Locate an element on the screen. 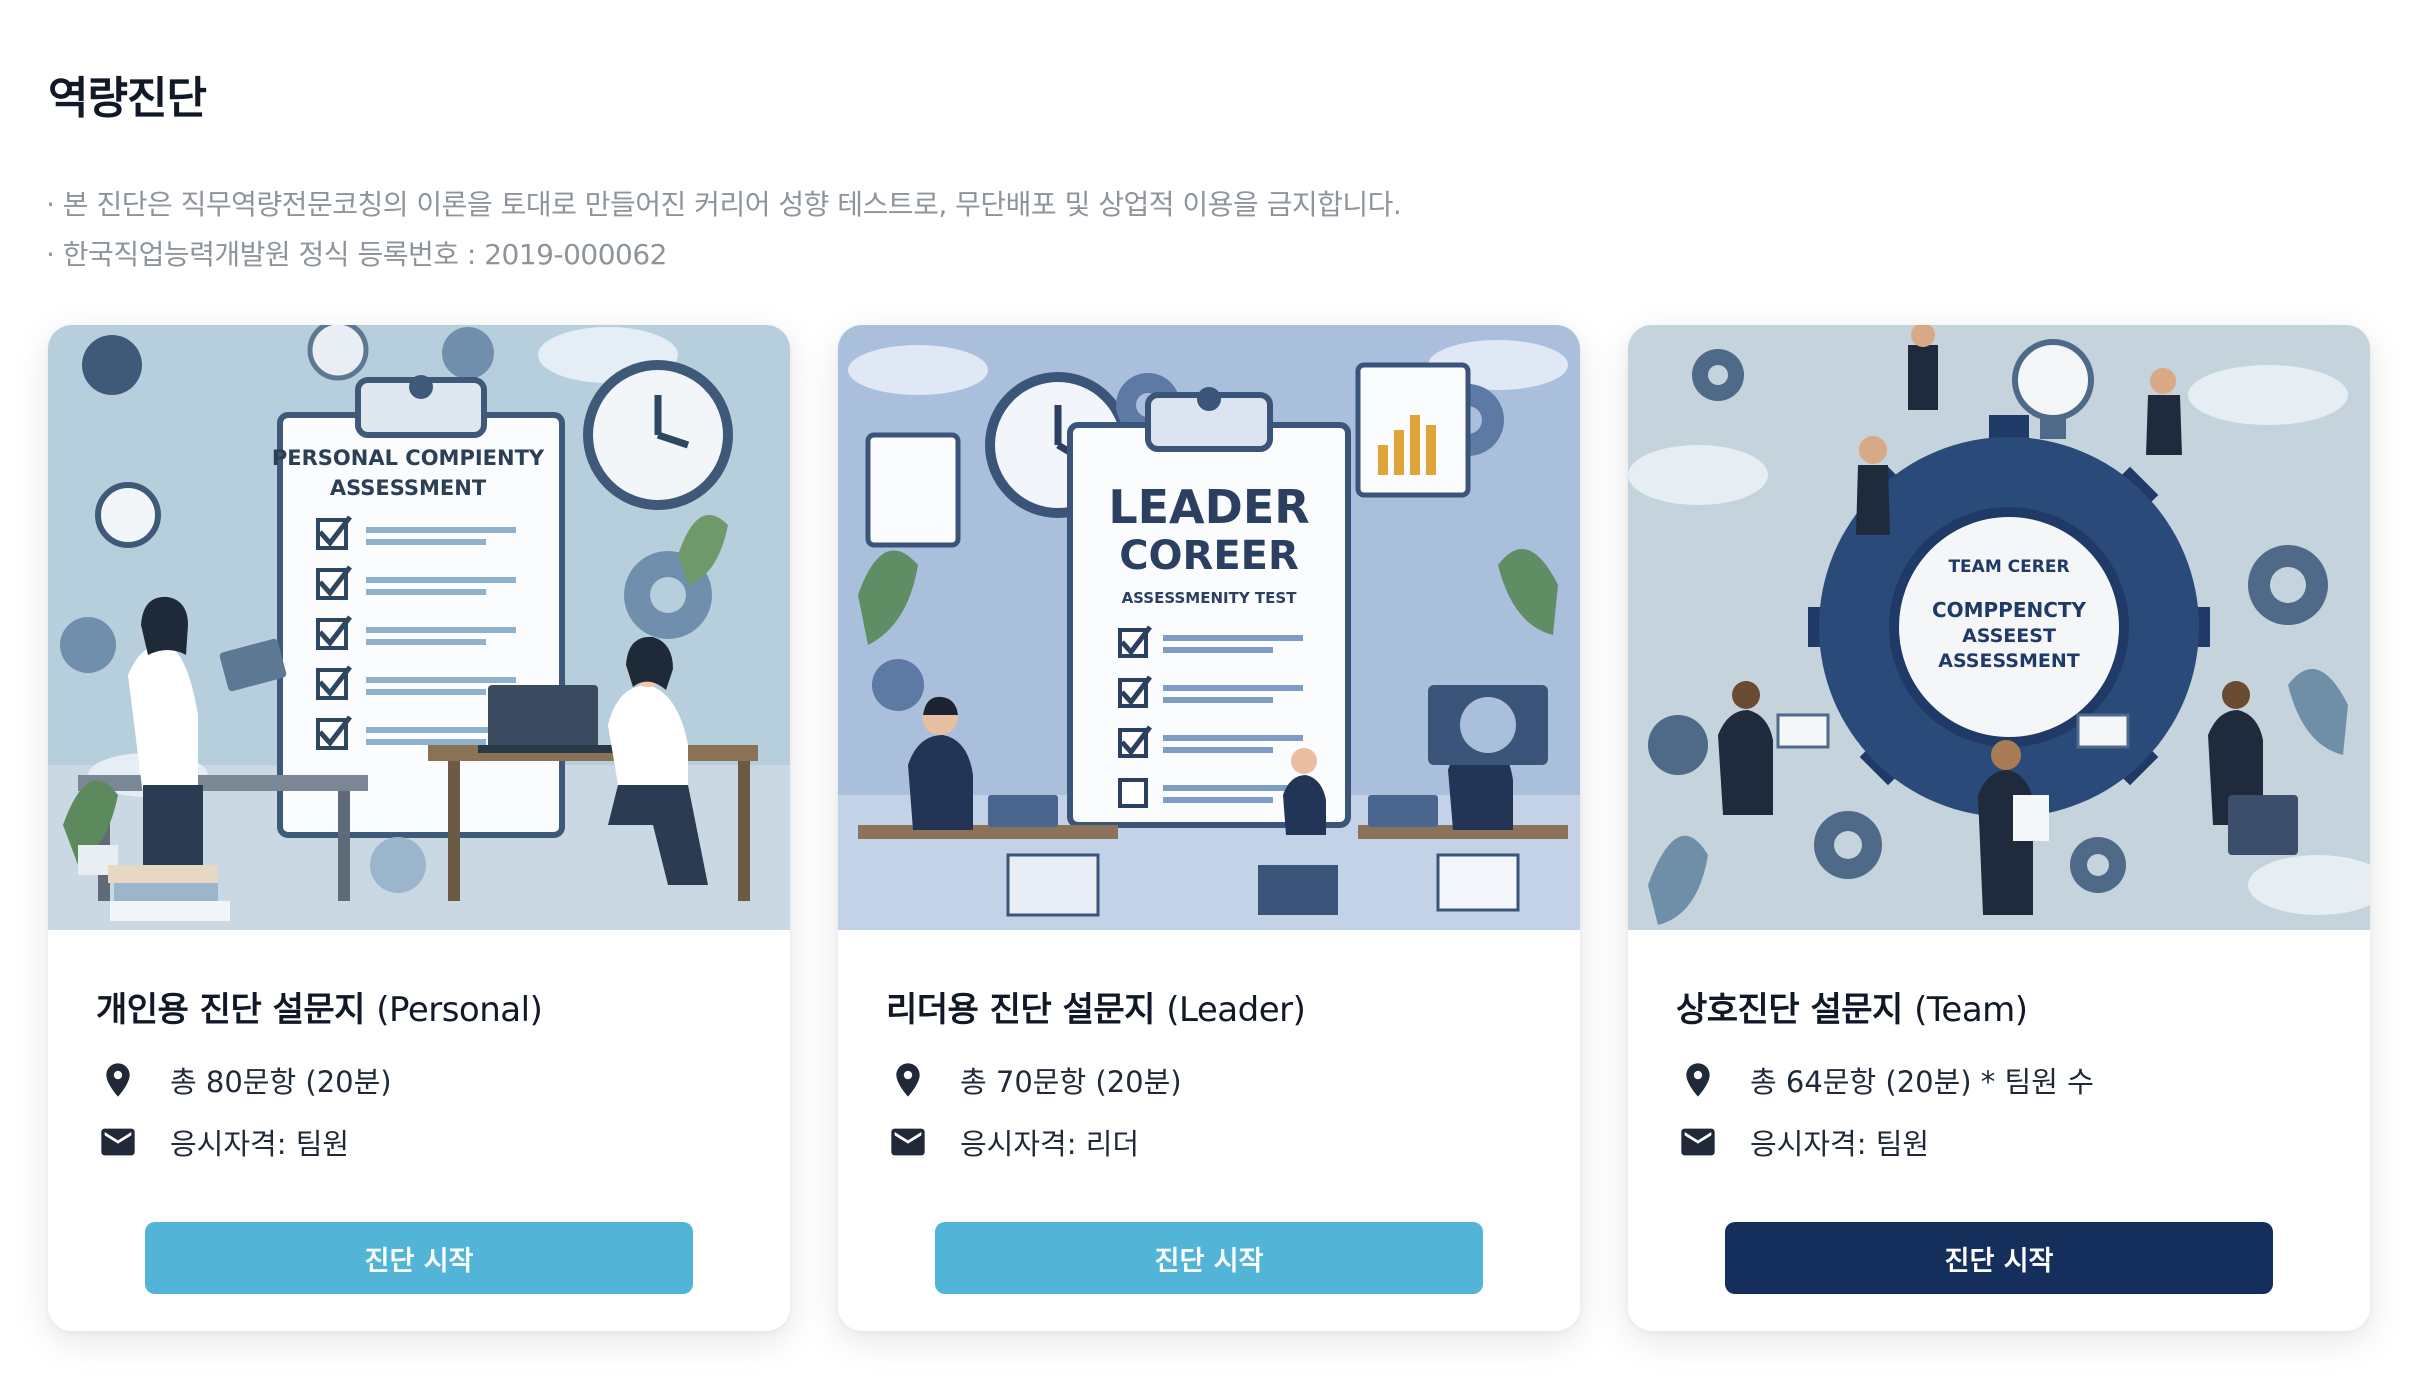  page-title: 역량진단 is located at coordinates (127, 98).